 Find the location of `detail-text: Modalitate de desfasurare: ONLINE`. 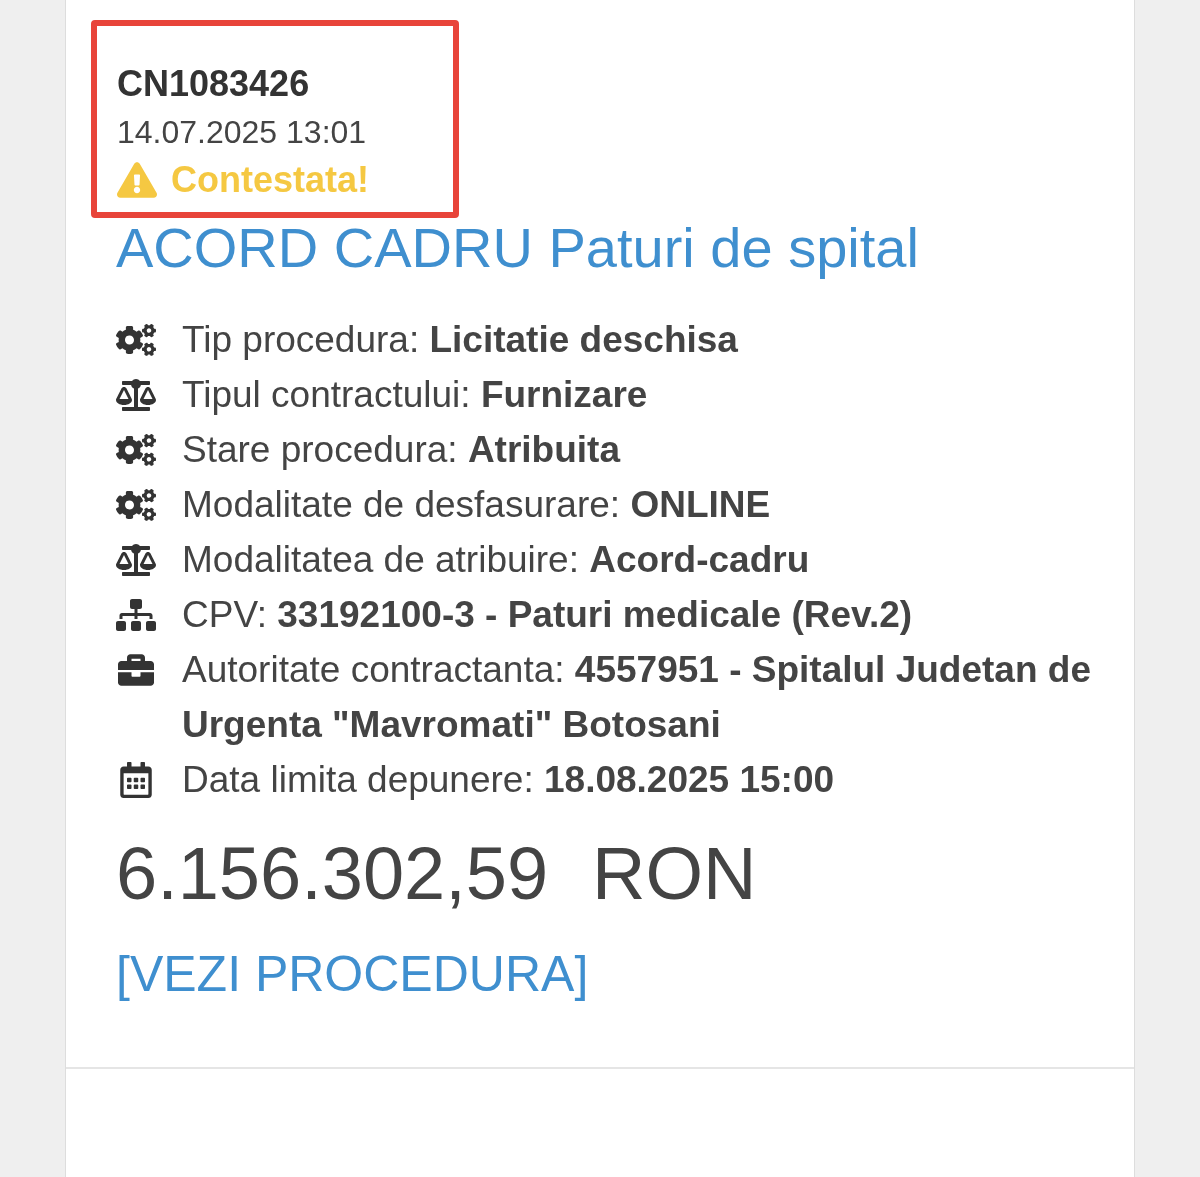

detail-text: Modalitate de desfasurare: ONLINE is located at coordinates (476, 505).